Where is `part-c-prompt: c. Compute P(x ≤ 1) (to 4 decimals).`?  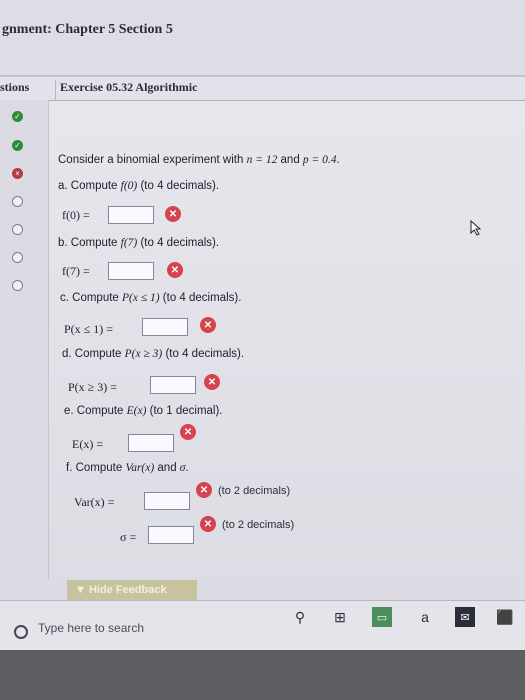
part-c-prompt: c. Compute P(x ≤ 1) (to 4 decimals). is located at coordinates (151, 298).